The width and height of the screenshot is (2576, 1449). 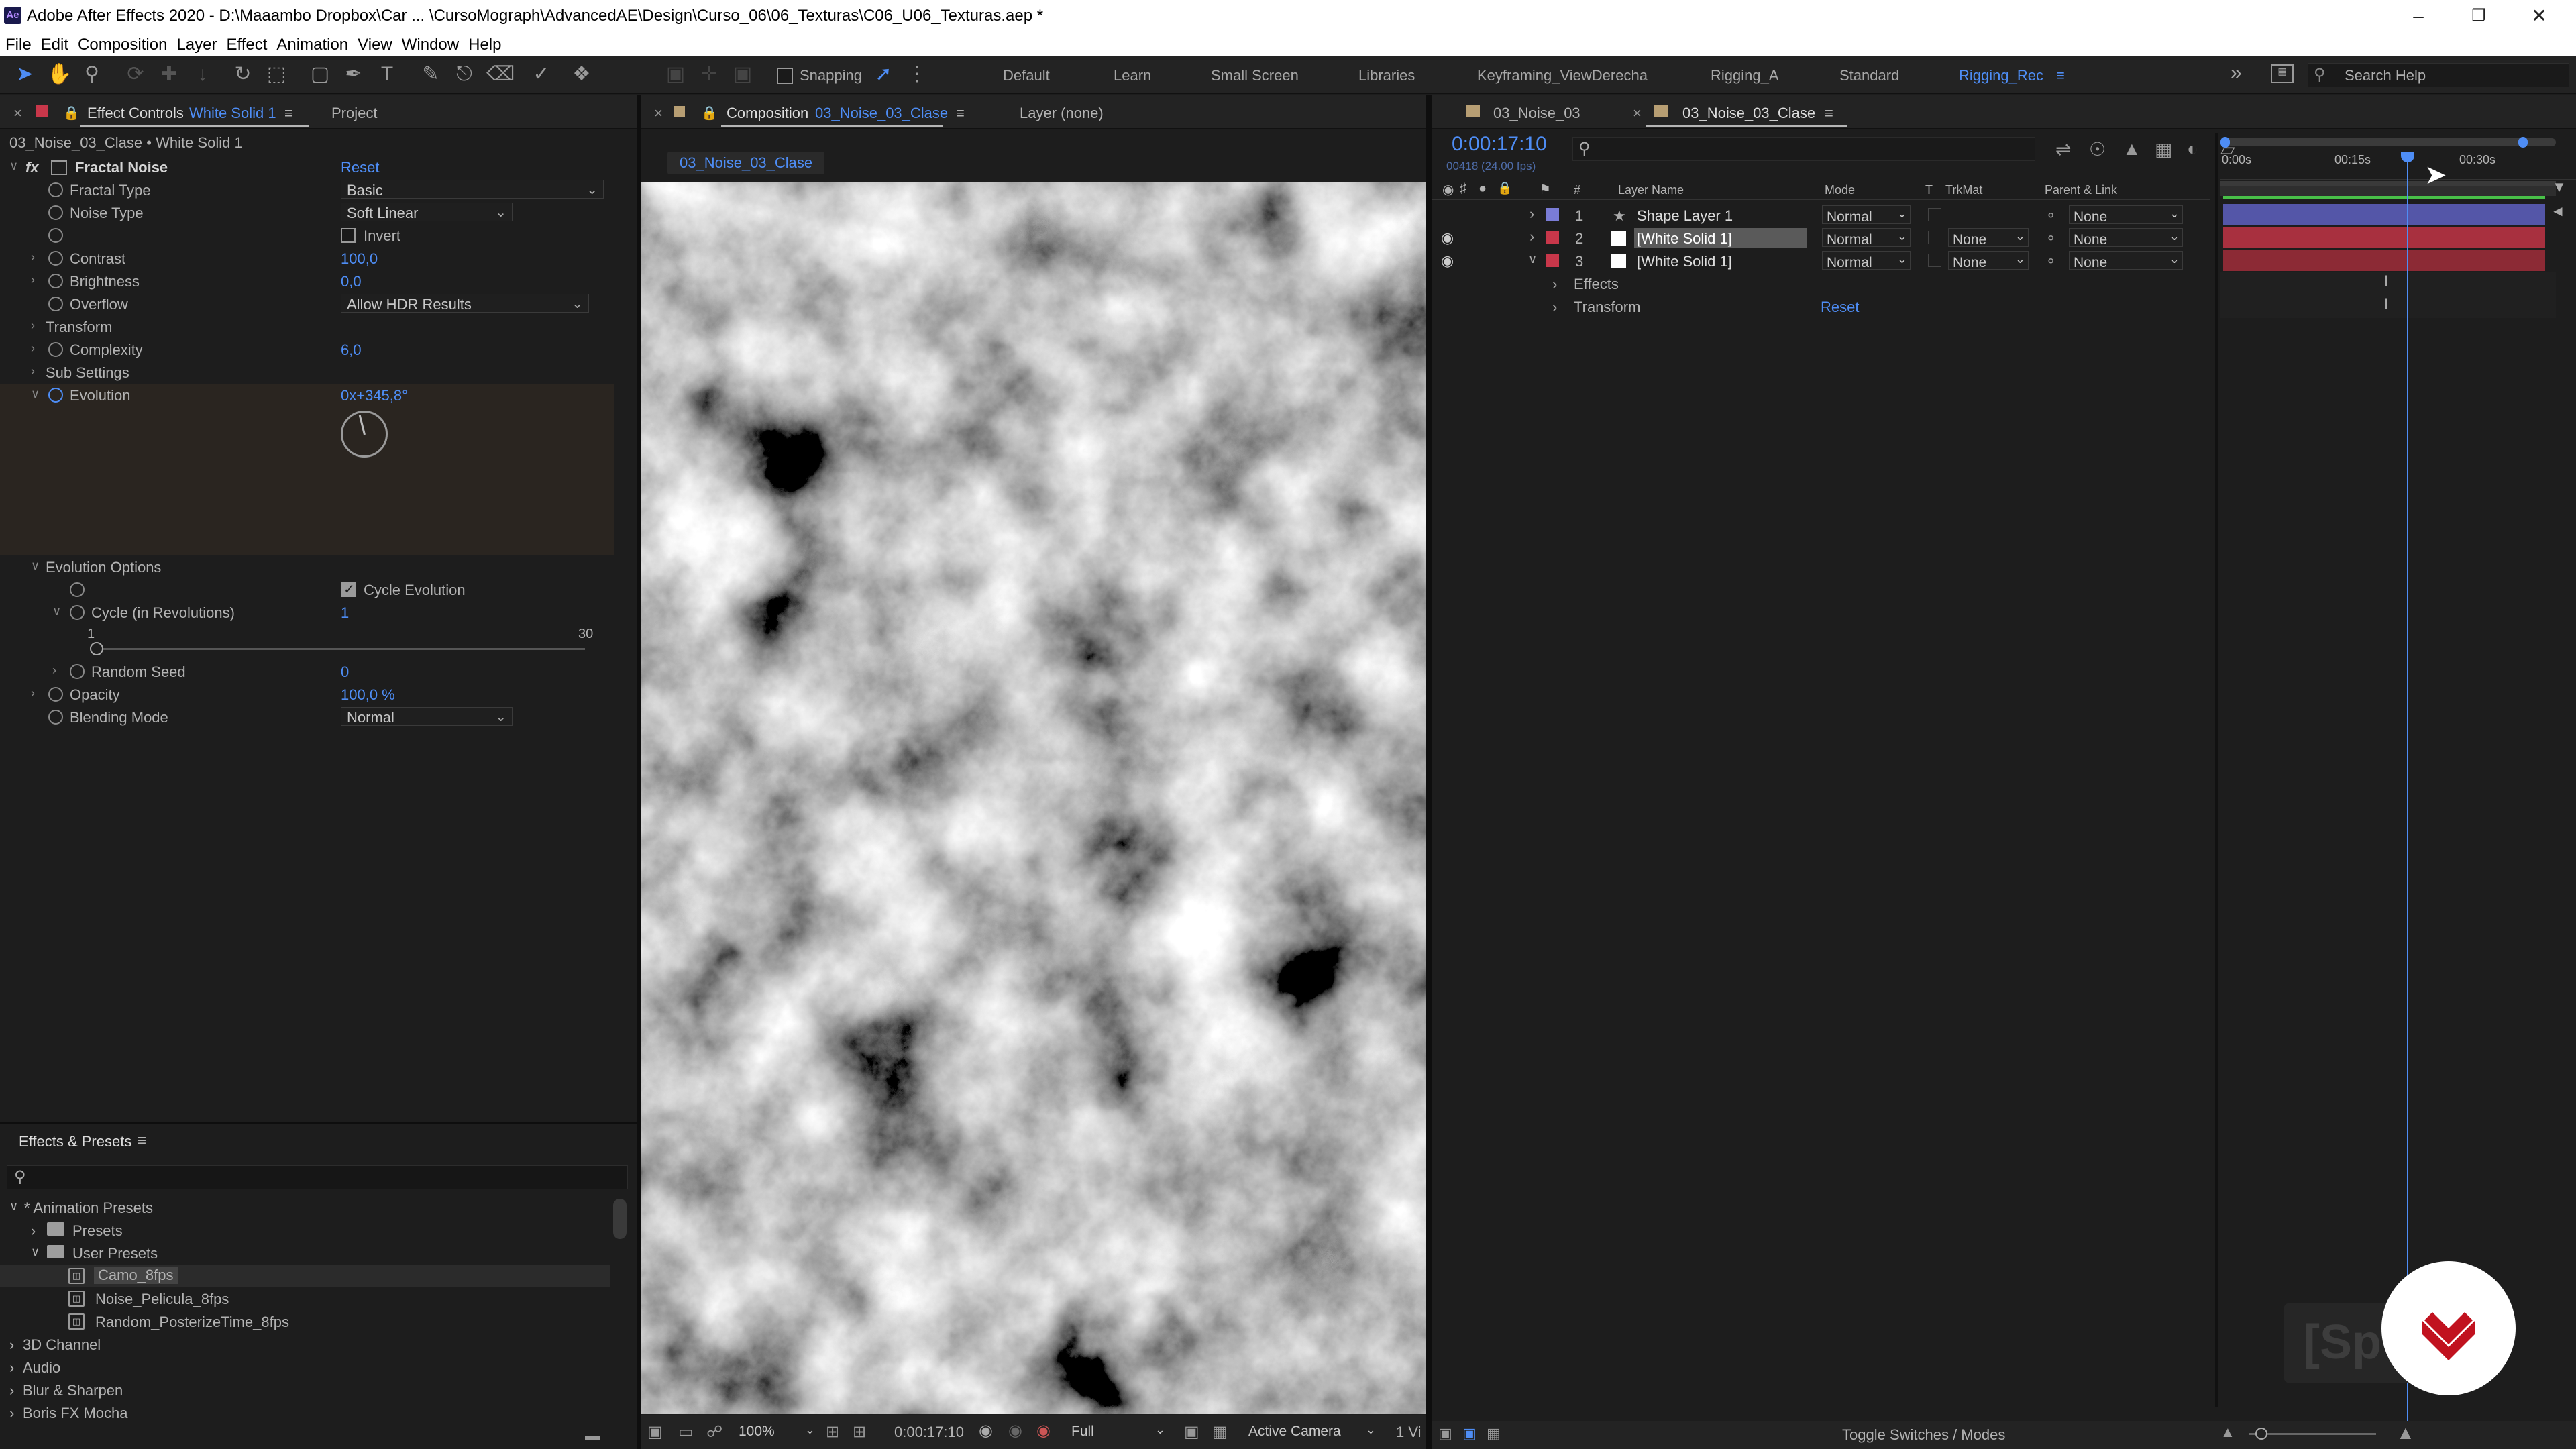 What do you see at coordinates (1132, 76) in the screenshot?
I see `workspace-learn: Learn` at bounding box center [1132, 76].